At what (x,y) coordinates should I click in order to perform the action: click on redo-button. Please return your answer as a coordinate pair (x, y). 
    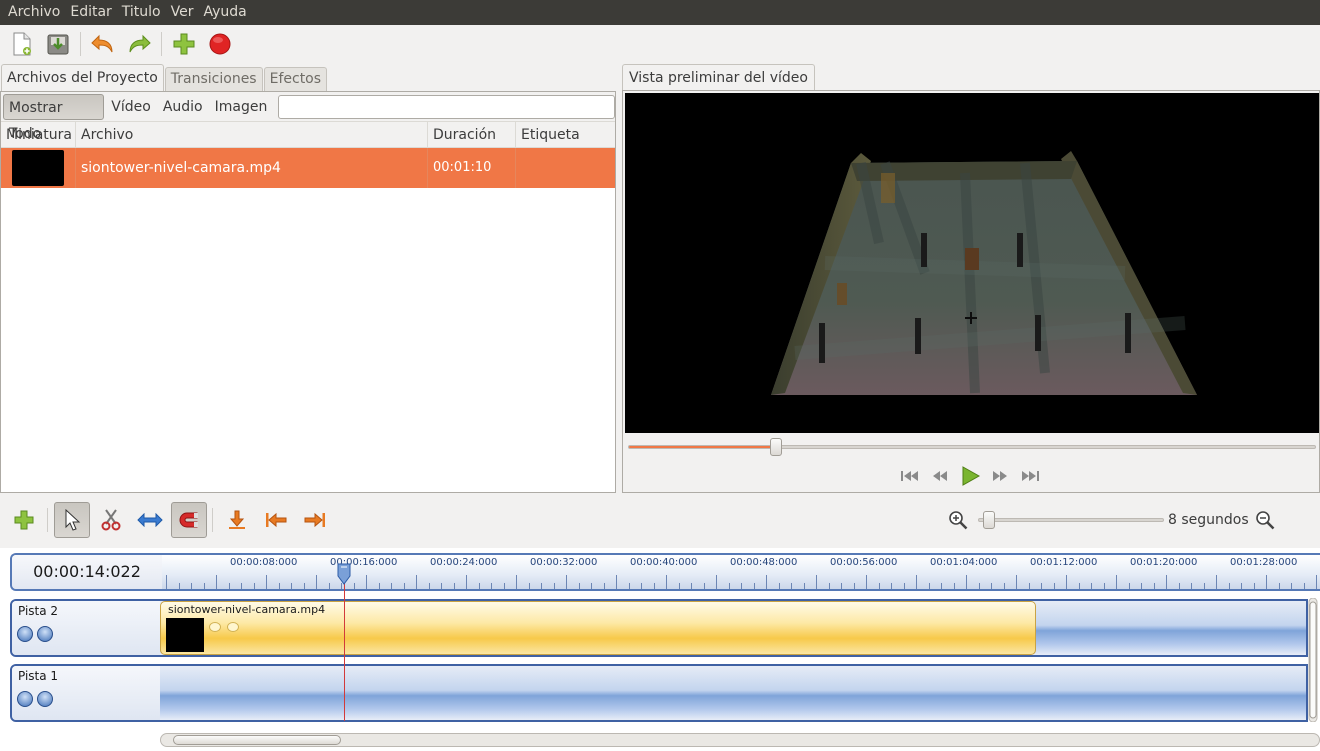
    Looking at the image, I should click on (139, 44).